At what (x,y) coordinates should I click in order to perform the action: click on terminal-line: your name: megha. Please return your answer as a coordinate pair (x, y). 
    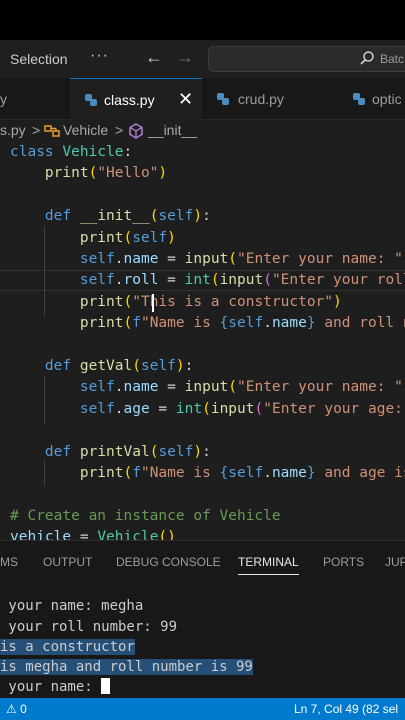
    Looking at the image, I should click on (72, 606).